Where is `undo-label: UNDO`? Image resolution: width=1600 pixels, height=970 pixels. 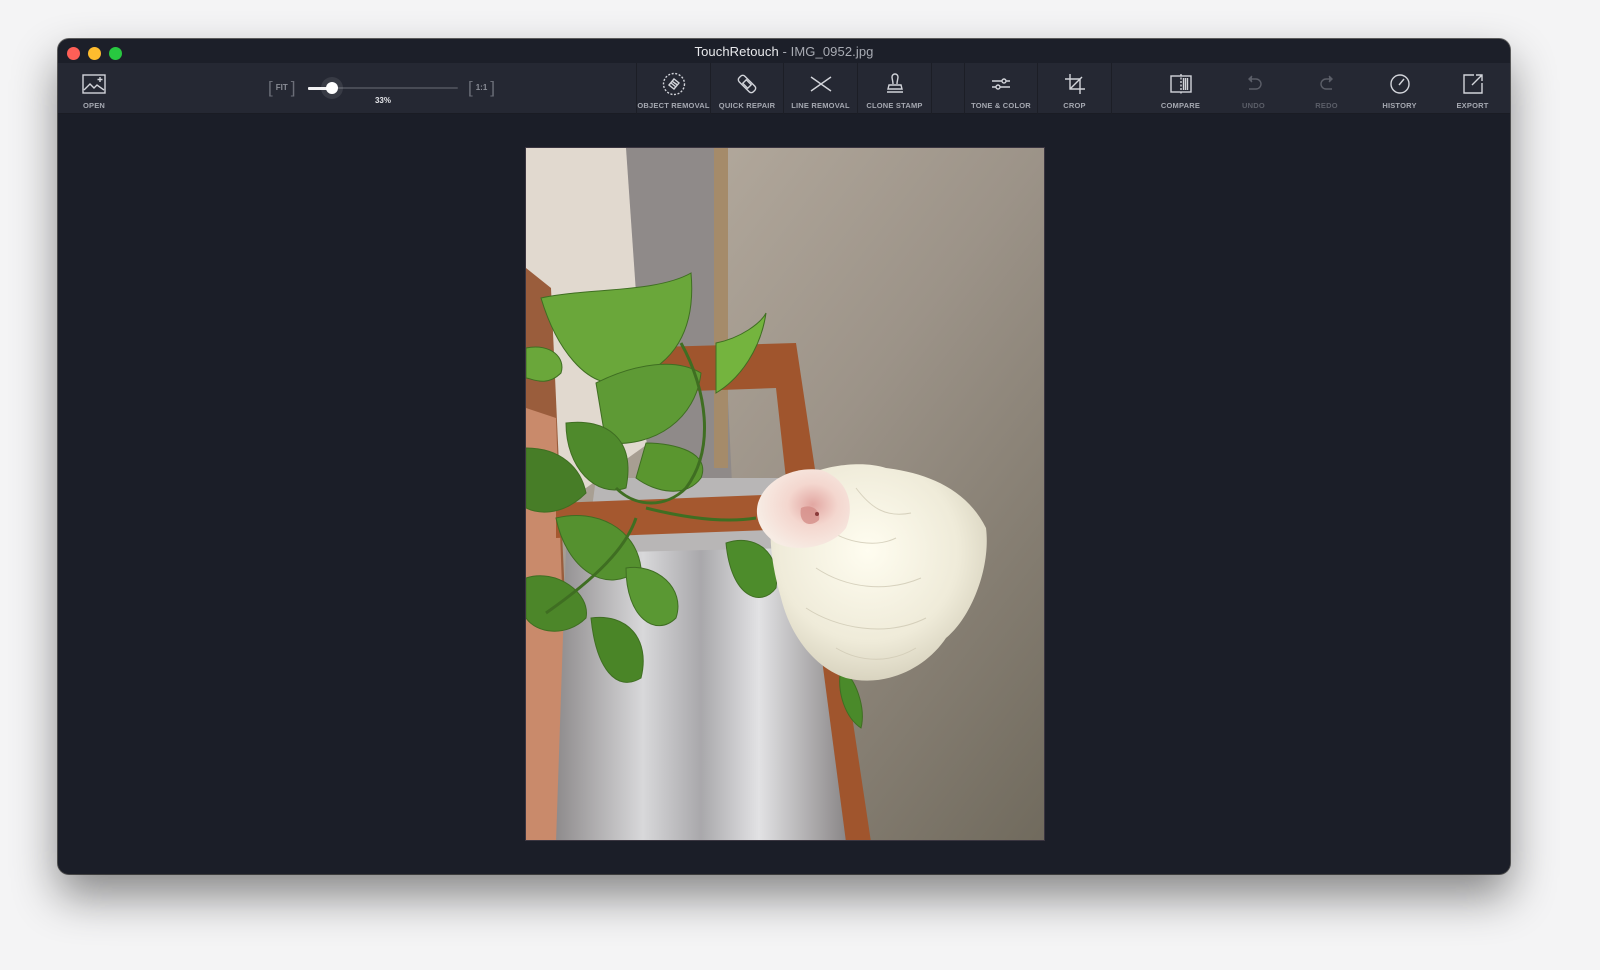 undo-label: UNDO is located at coordinates (1253, 105).